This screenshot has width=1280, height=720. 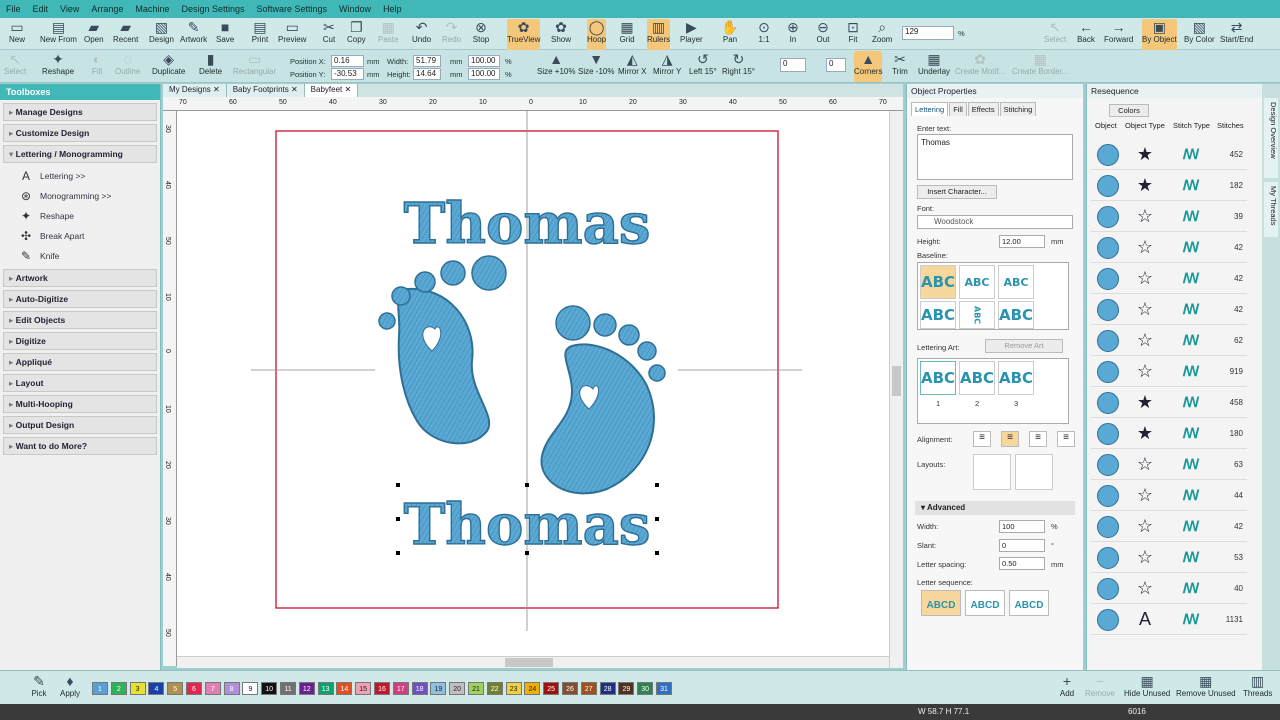 I want to click on resequence-row: ☆ ꟿ 919, so click(x=1169, y=372).